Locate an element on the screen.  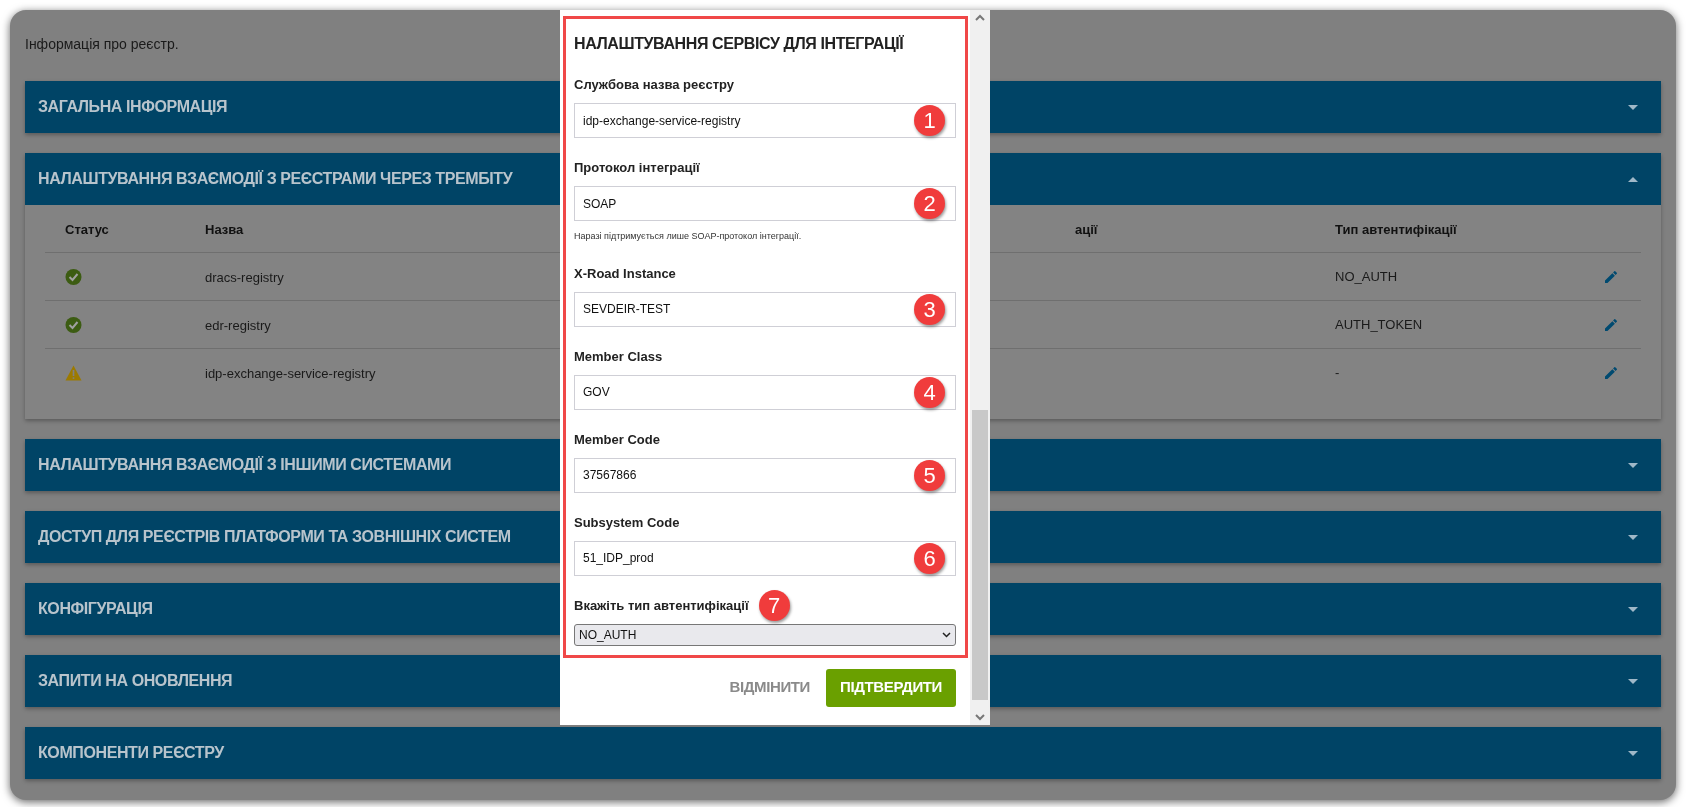
intro-text: Інформація про реєстр. is located at coordinates (102, 44).